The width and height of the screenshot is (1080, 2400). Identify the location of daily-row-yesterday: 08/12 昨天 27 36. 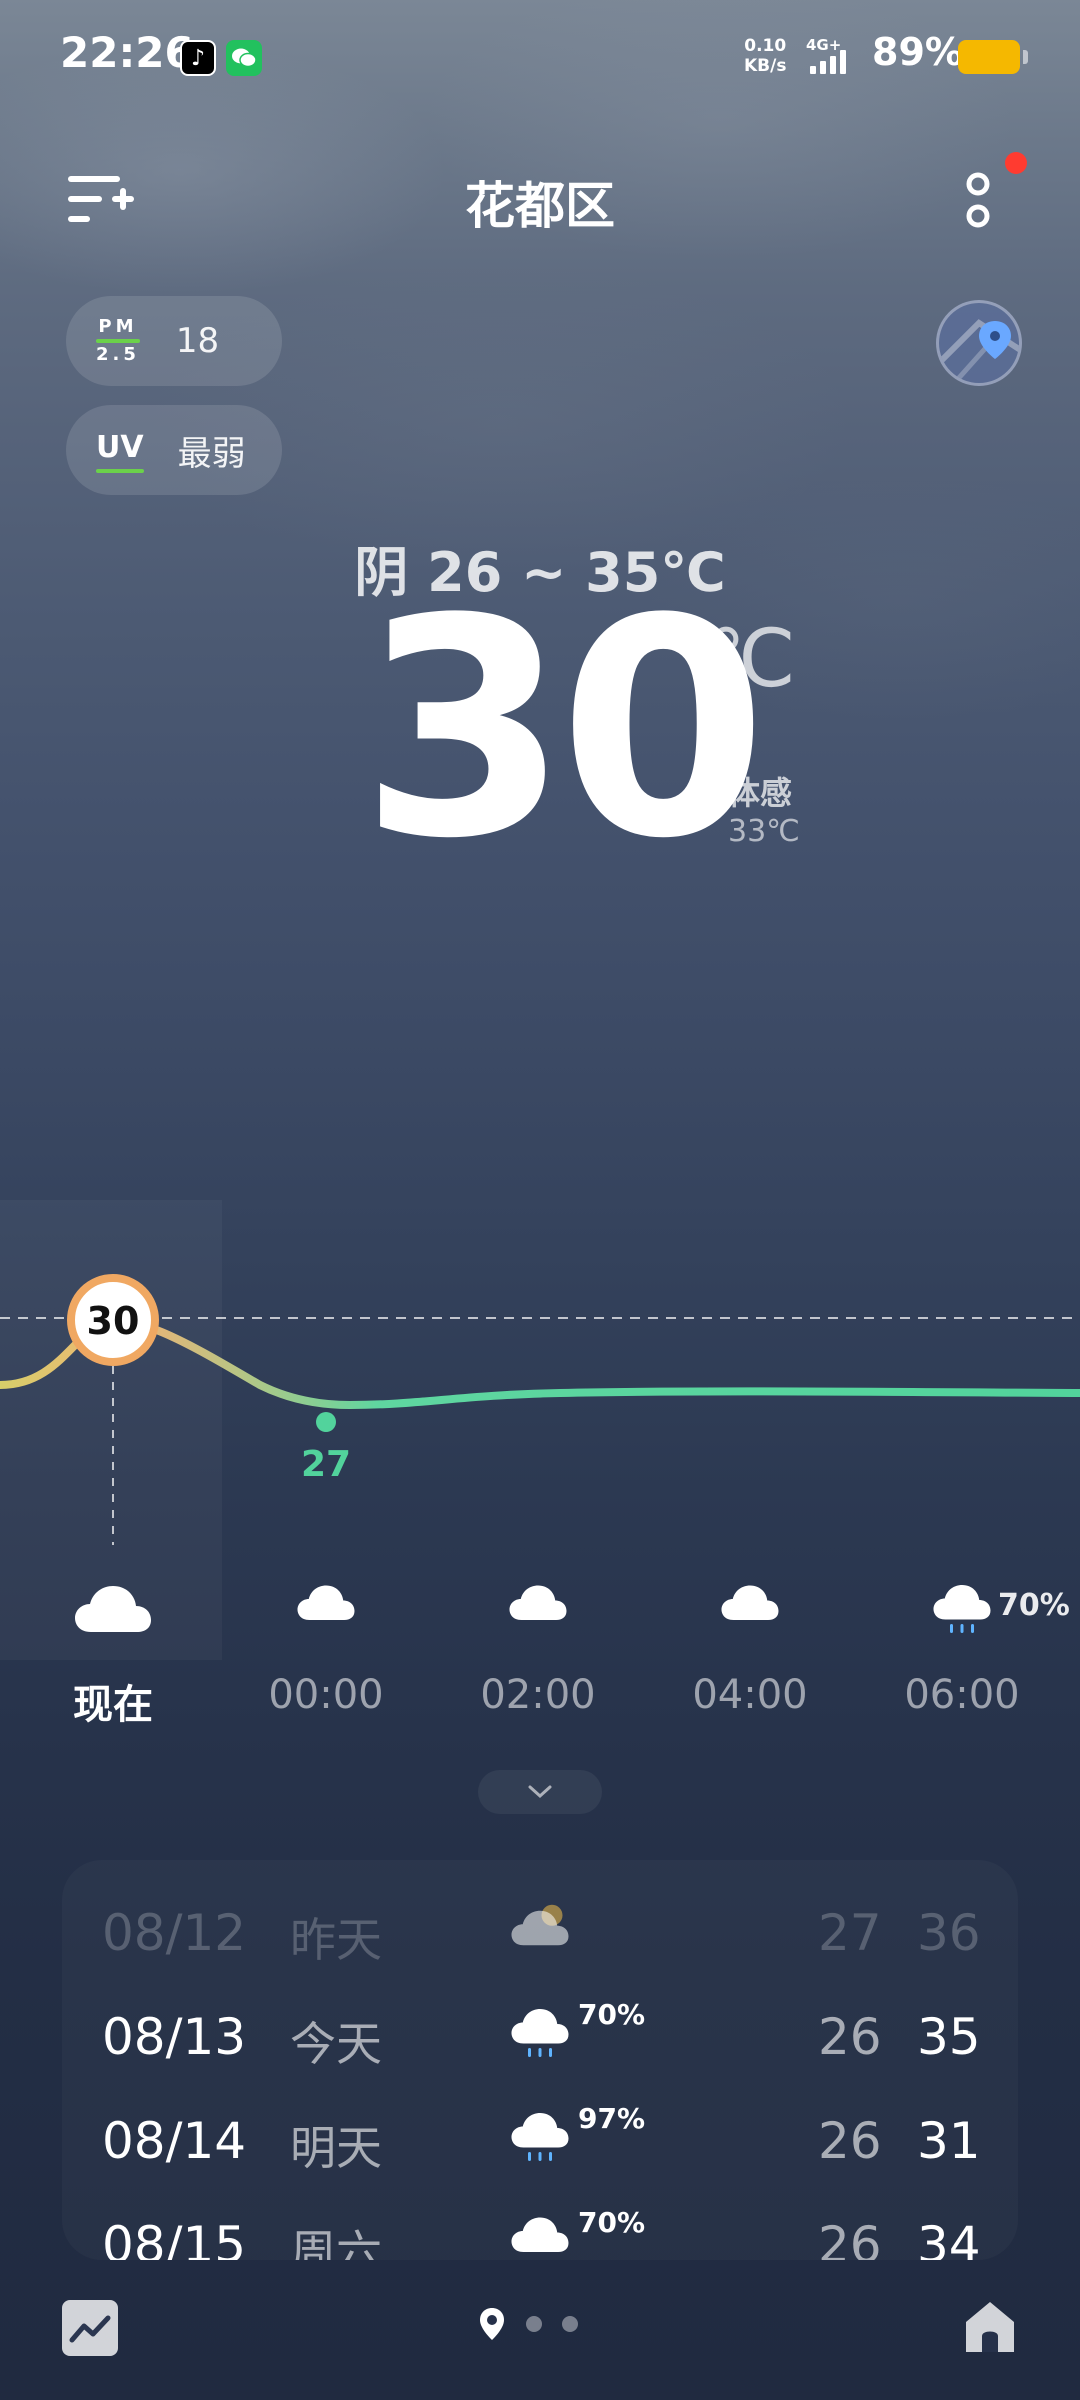
(540, 1938).